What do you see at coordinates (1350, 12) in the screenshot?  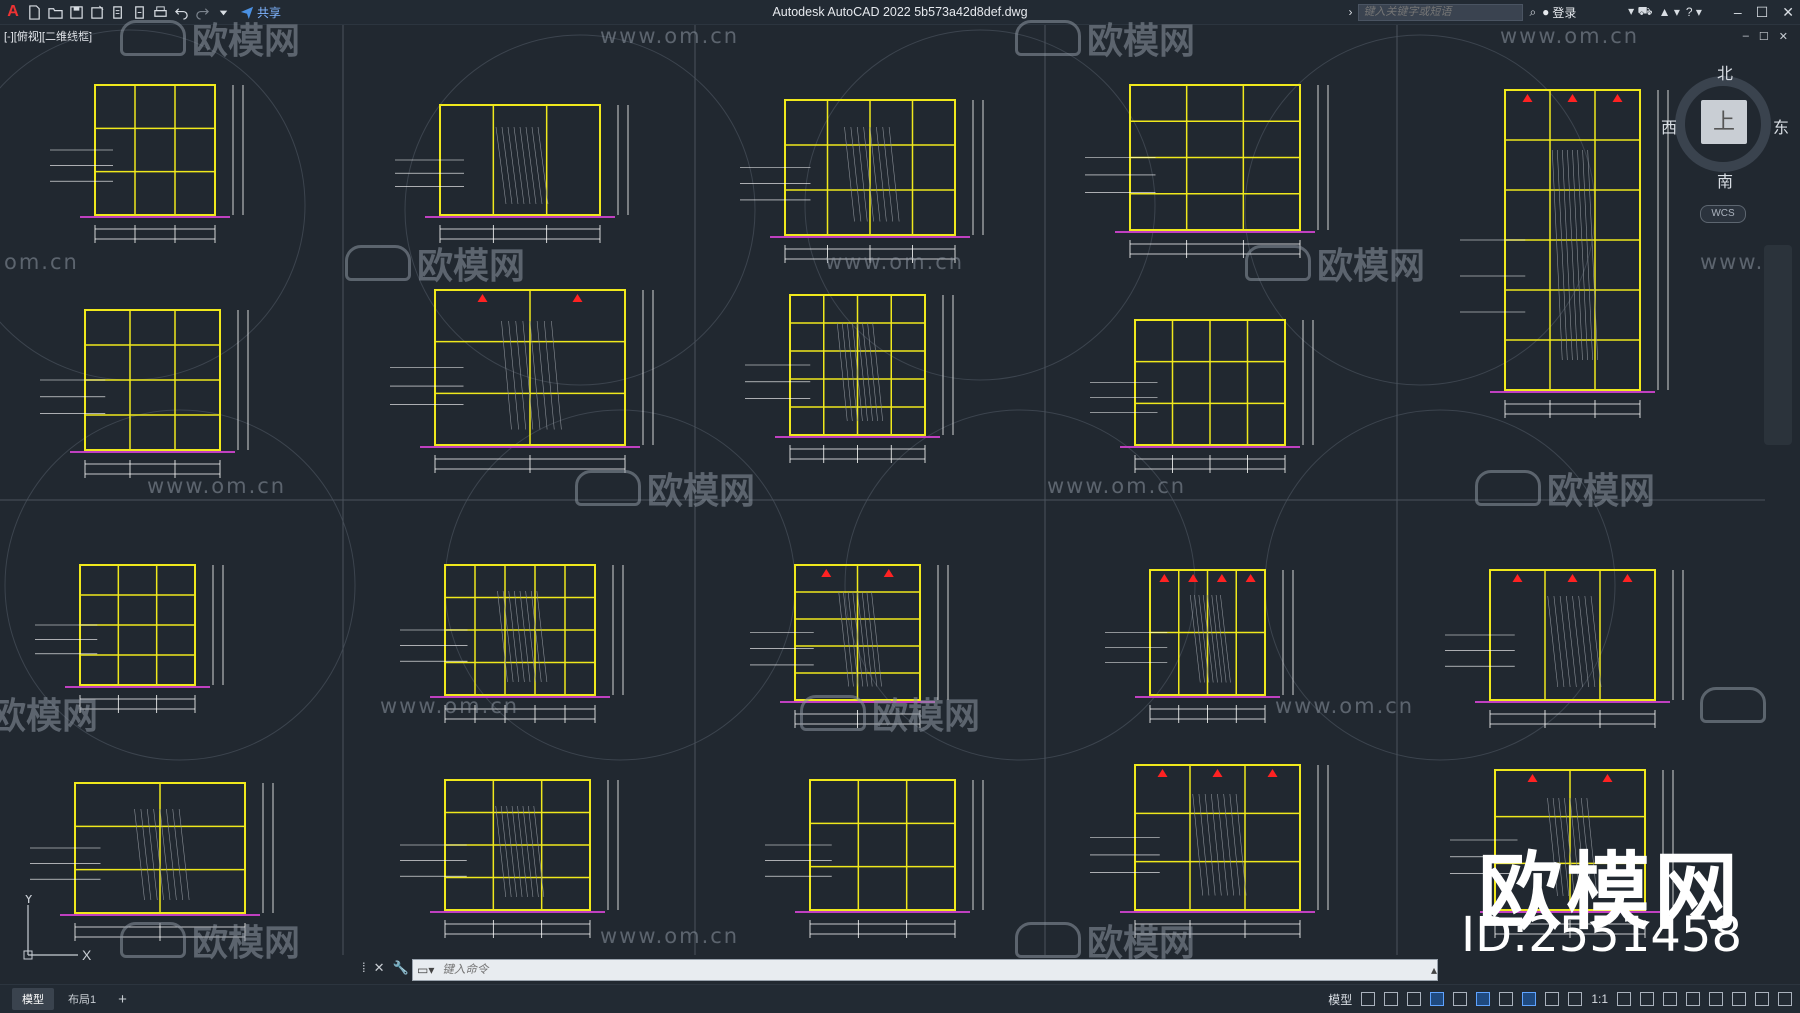 I see `search-expand-icon: ›` at bounding box center [1350, 12].